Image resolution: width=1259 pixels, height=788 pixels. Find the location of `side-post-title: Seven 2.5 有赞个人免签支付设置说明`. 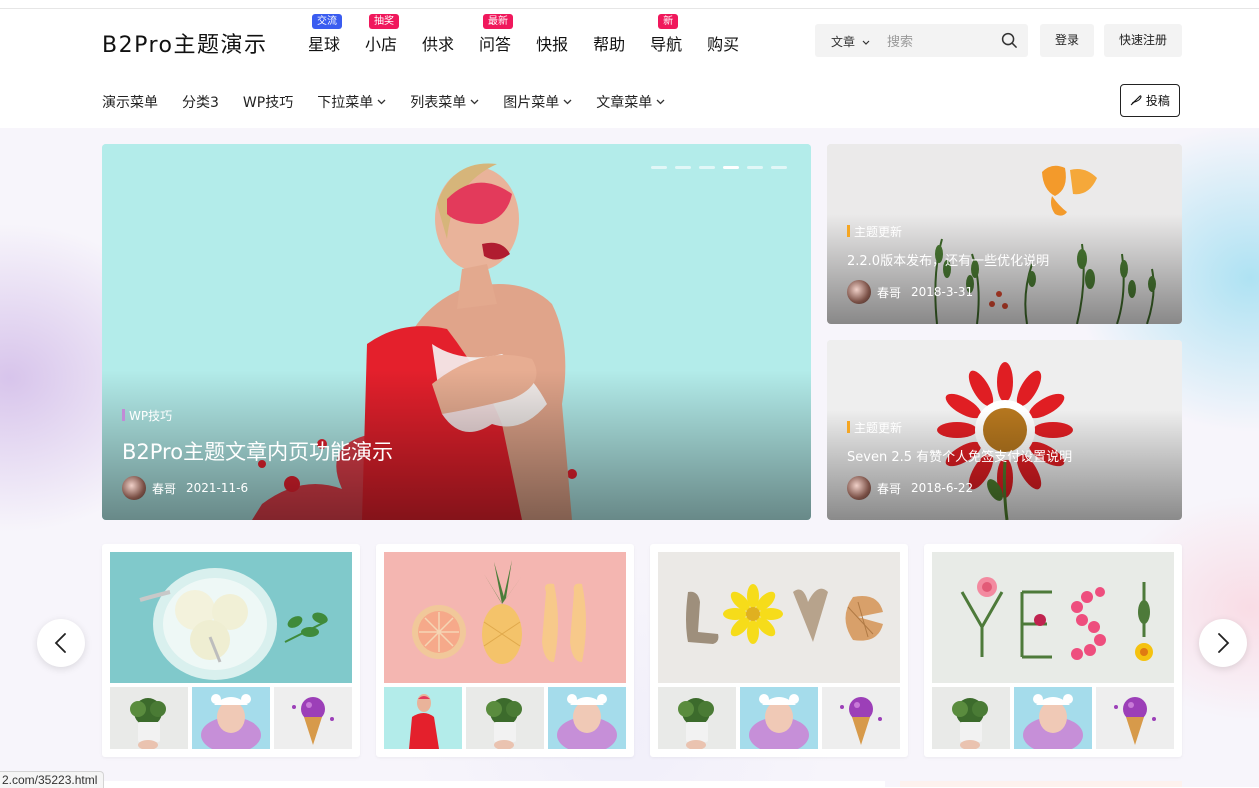

side-post-title: Seven 2.5 有赞个人免签支付设置说明 is located at coordinates (959, 455).